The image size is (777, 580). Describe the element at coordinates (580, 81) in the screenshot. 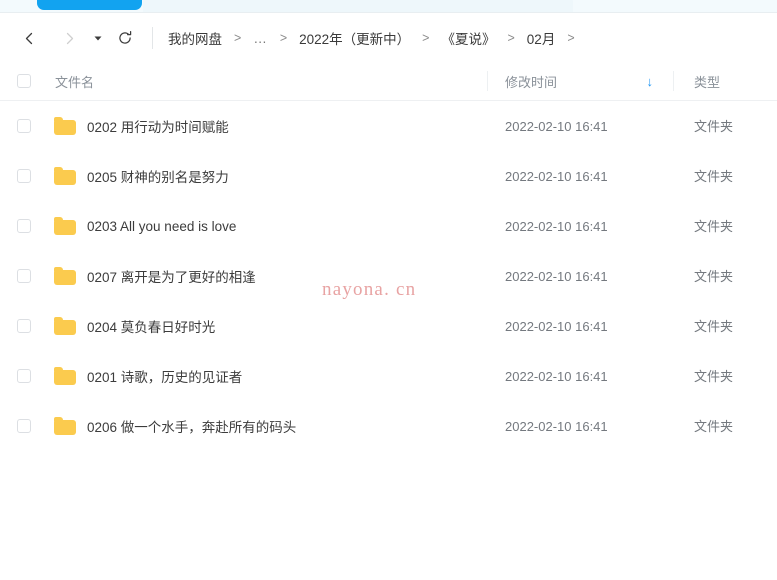

I see `header-cell-modified: 修改时间 ↓` at that location.